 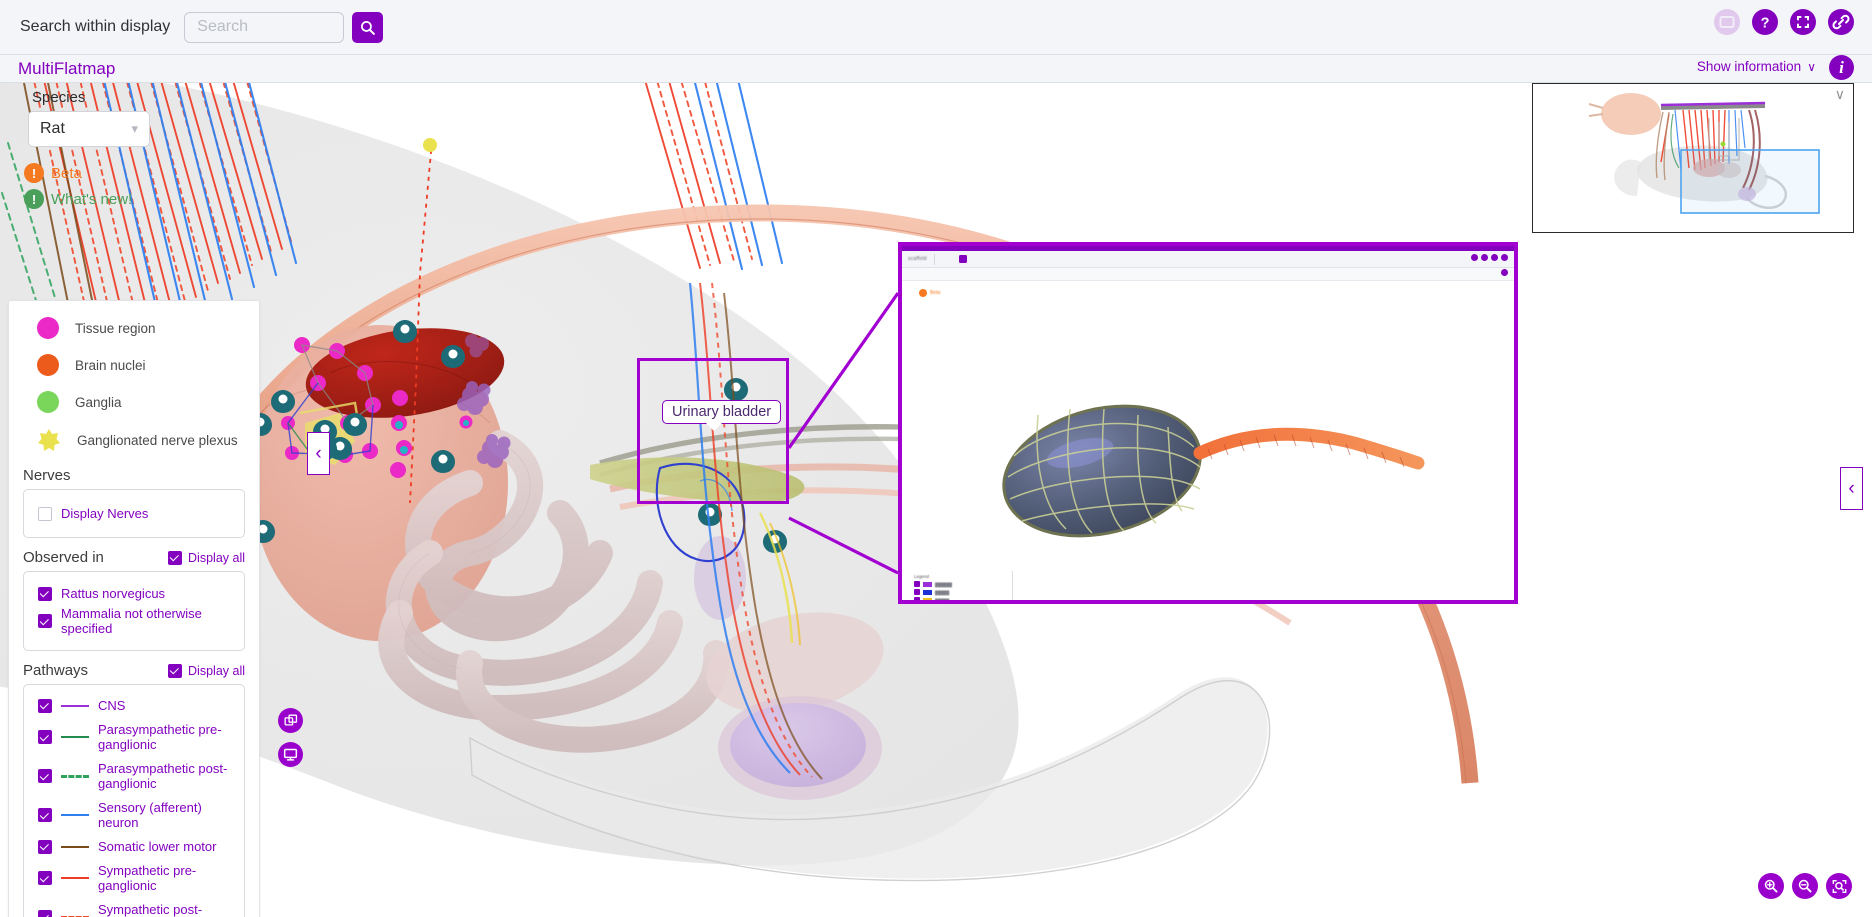 What do you see at coordinates (135, 621) in the screenshot?
I see `observed-in-item: Mammalia not otherwise specified` at bounding box center [135, 621].